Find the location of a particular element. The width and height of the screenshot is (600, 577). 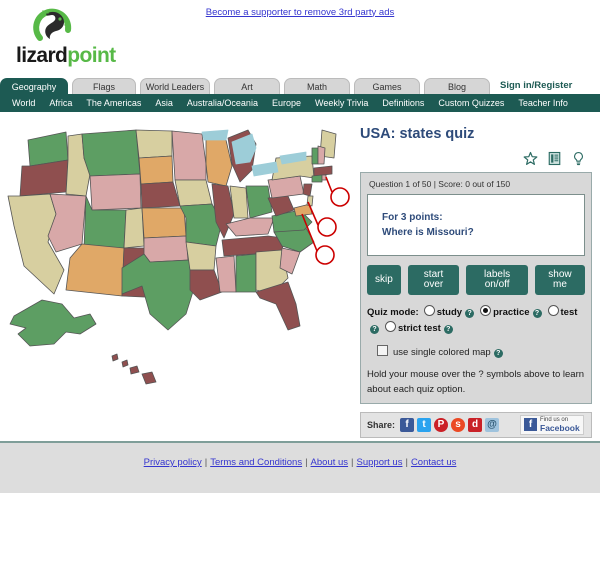

notes-icon is located at coordinates (554, 158).